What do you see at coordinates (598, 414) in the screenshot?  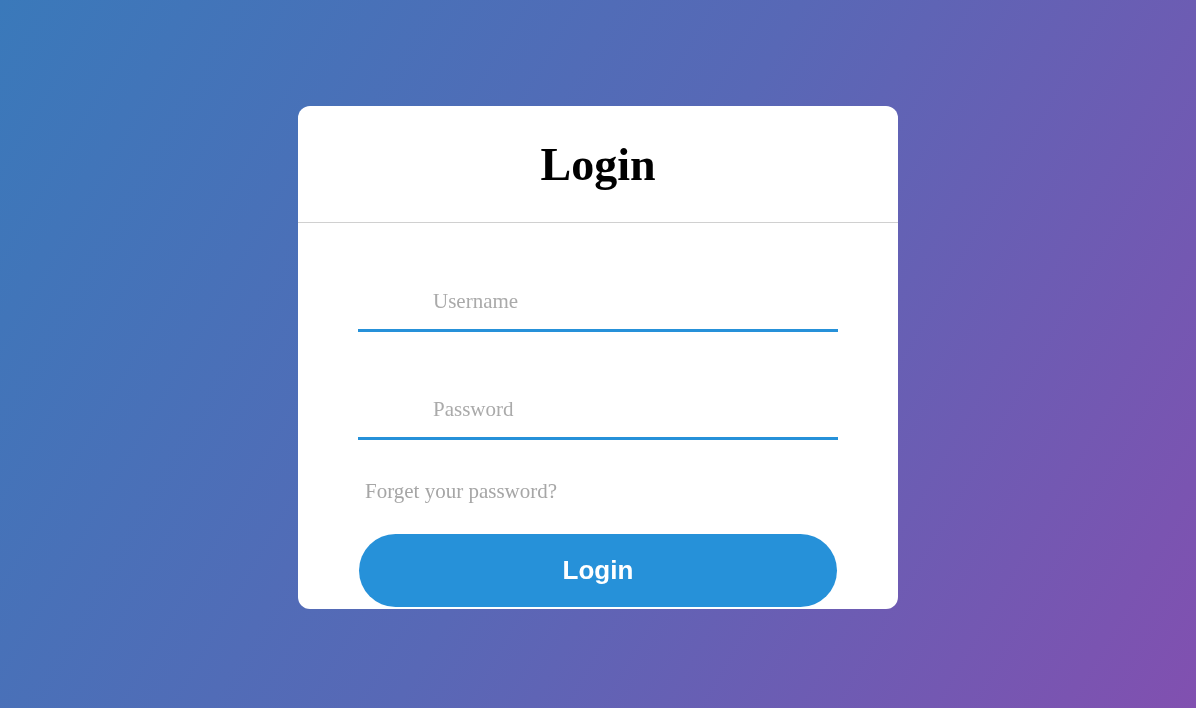 I see `password-field: Password` at bounding box center [598, 414].